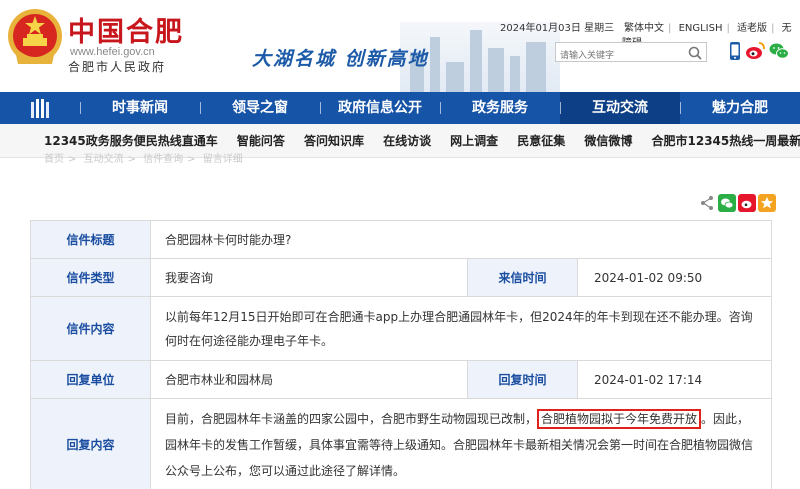 Image resolution: width=800 pixels, height=489 pixels. I want to click on site-subtitle: 合肥市人民政府, so click(117, 67).